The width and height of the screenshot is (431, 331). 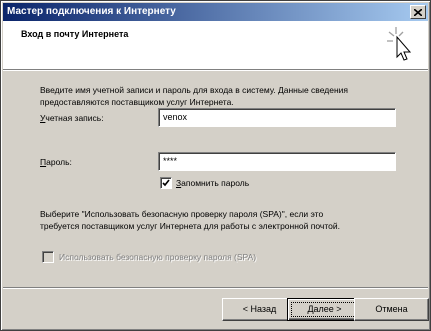 I want to click on remember-label-rest: апомнить пароль, so click(x=215, y=183).